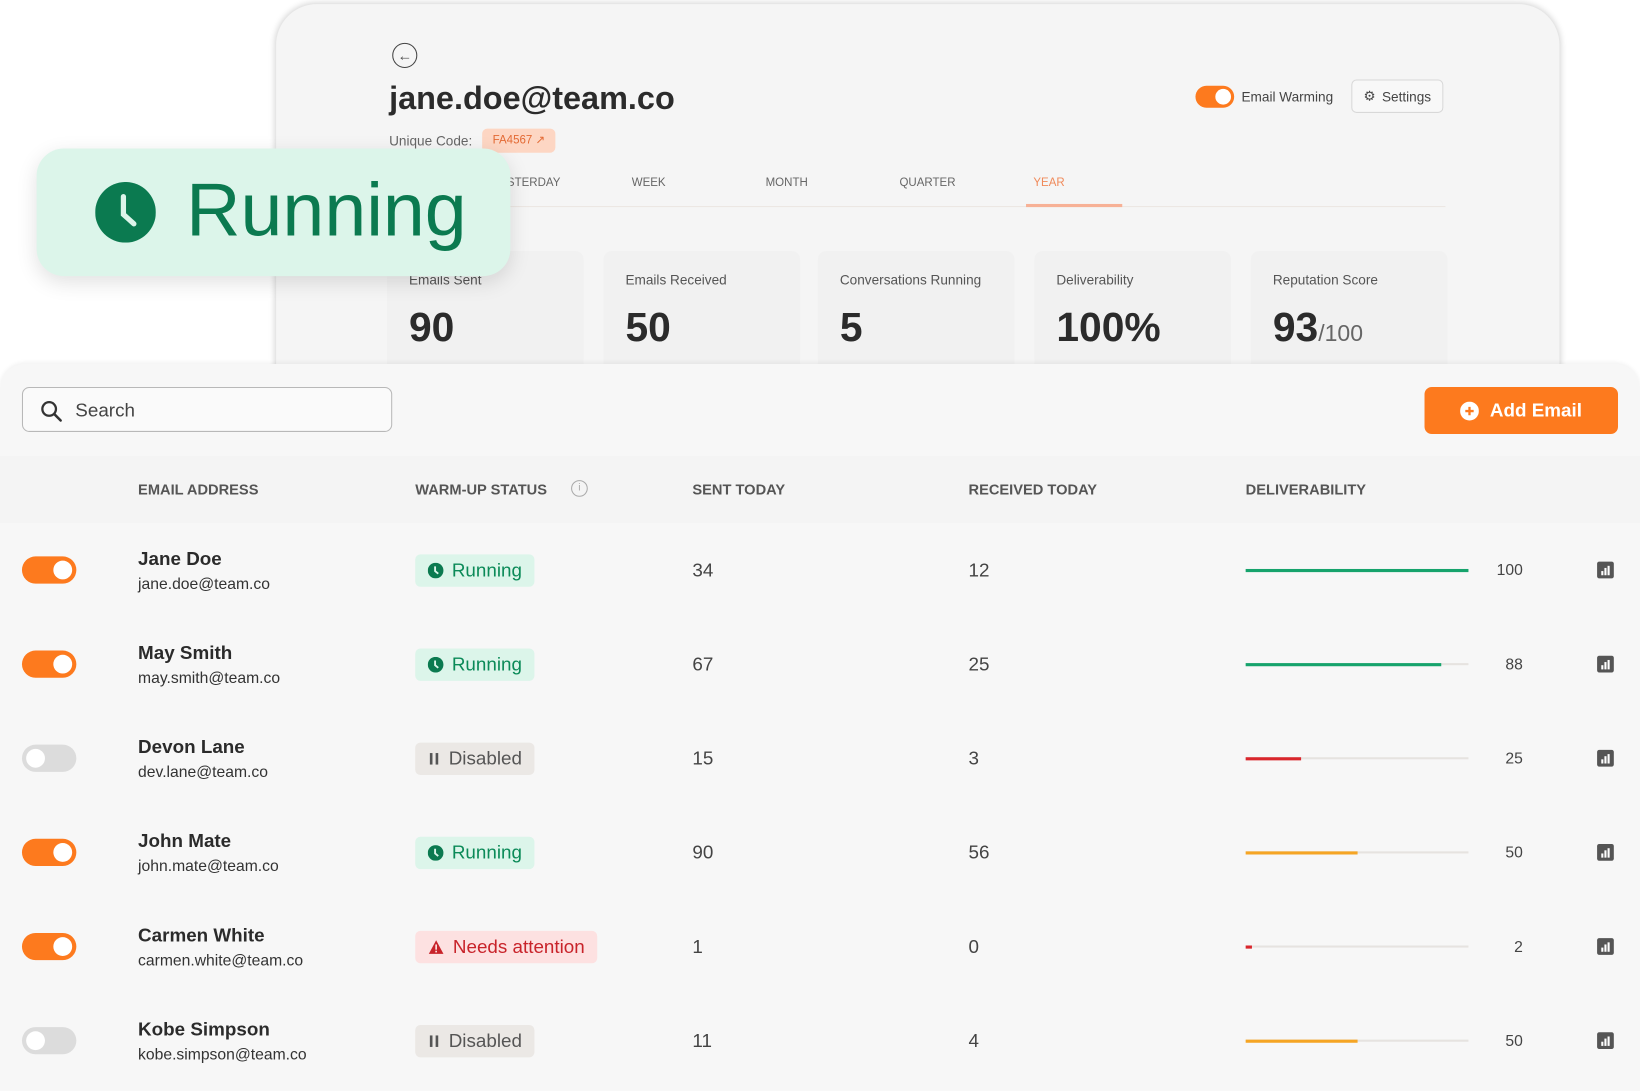  I want to click on column-header-received: RECEIVED TODAY, so click(1033, 489).